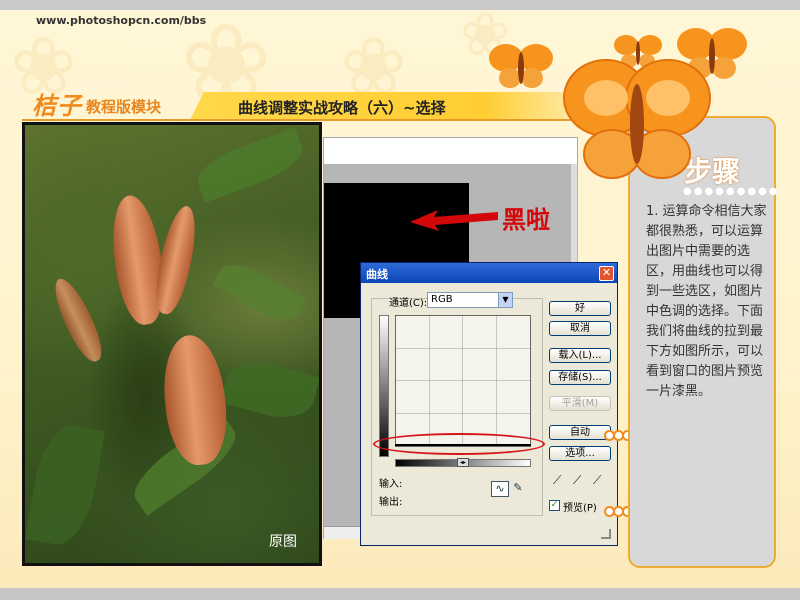 Image resolution: width=800 pixels, height=600 pixels. What do you see at coordinates (580, 328) in the screenshot?
I see `cancel-button: 取消` at bounding box center [580, 328].